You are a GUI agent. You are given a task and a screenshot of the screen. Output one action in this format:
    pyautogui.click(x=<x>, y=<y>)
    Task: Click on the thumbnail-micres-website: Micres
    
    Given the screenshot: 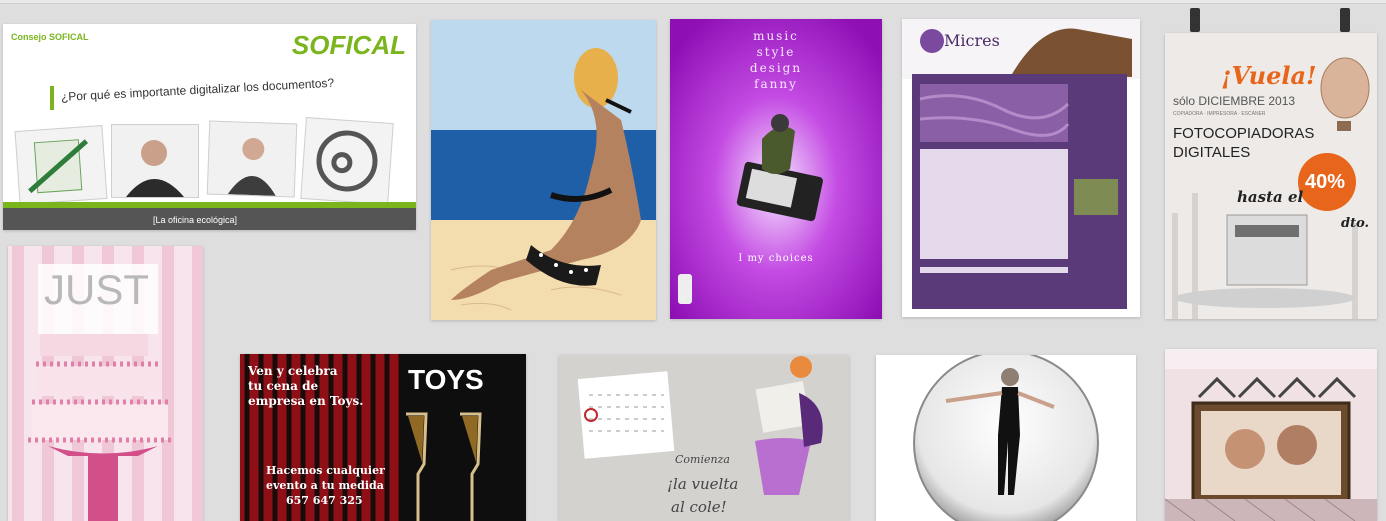 What is the action you would take?
    pyautogui.click(x=1021, y=168)
    